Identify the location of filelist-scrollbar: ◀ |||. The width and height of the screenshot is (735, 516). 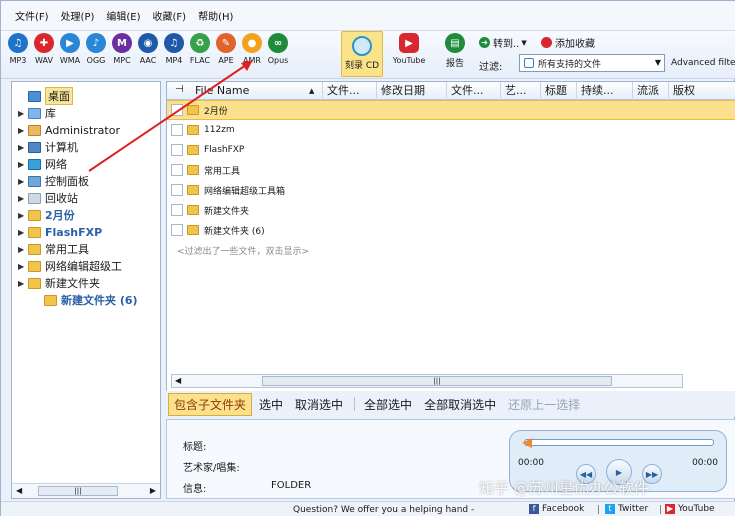
(427, 381).